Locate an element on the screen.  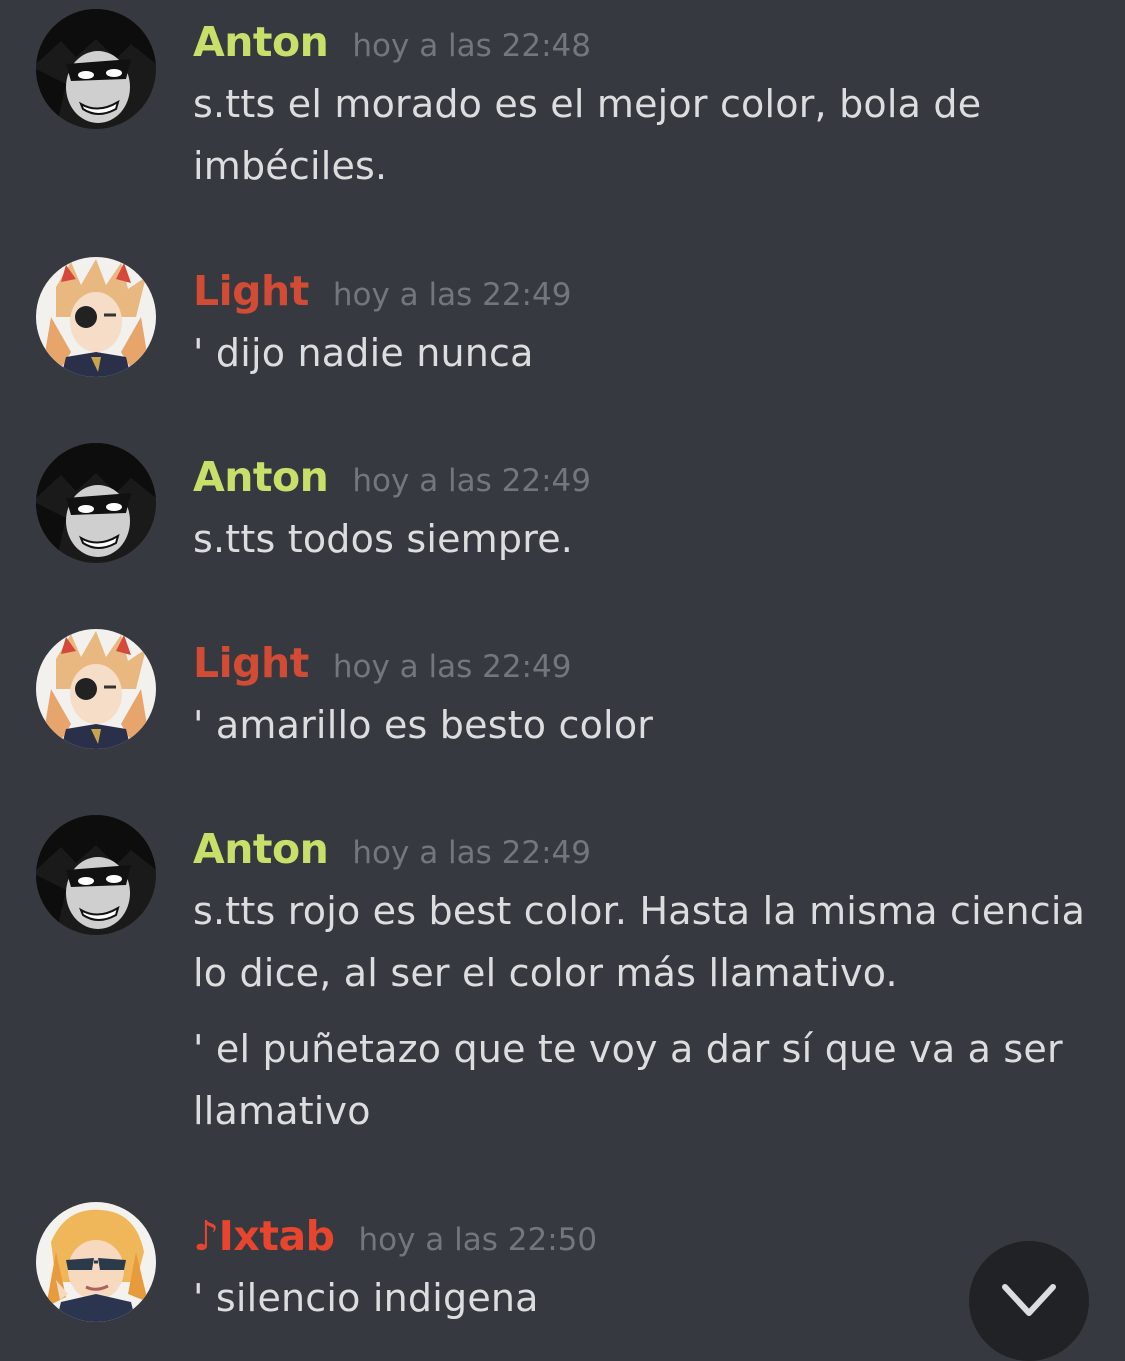
jump-to-present-button is located at coordinates (1029, 1301).